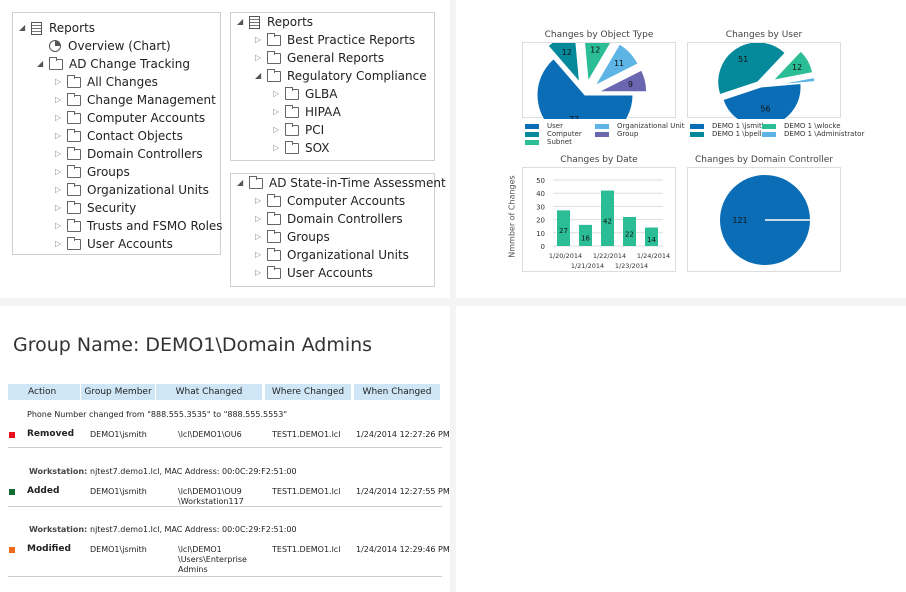 The height and width of the screenshot is (592, 906). What do you see at coordinates (341, 183) in the screenshot?
I see `tree-item-ad-state-in-time-assessment: ◢ AD State-in-Time Assessment` at bounding box center [341, 183].